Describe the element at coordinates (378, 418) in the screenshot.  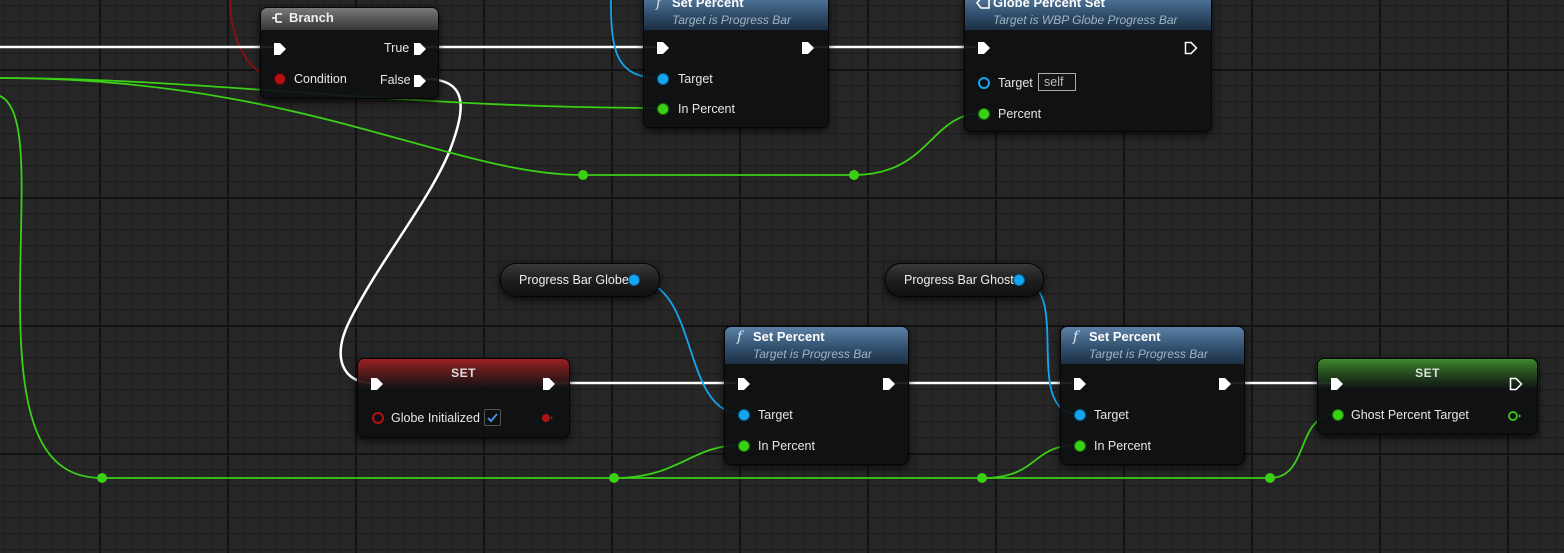
I see `bool-input-pin` at that location.